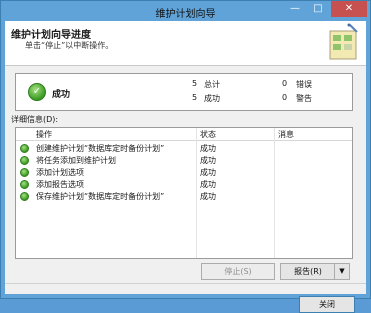 This screenshot has height=313, width=371. Describe the element at coordinates (61, 95) in the screenshot. I see `overall-status: 成功` at that location.